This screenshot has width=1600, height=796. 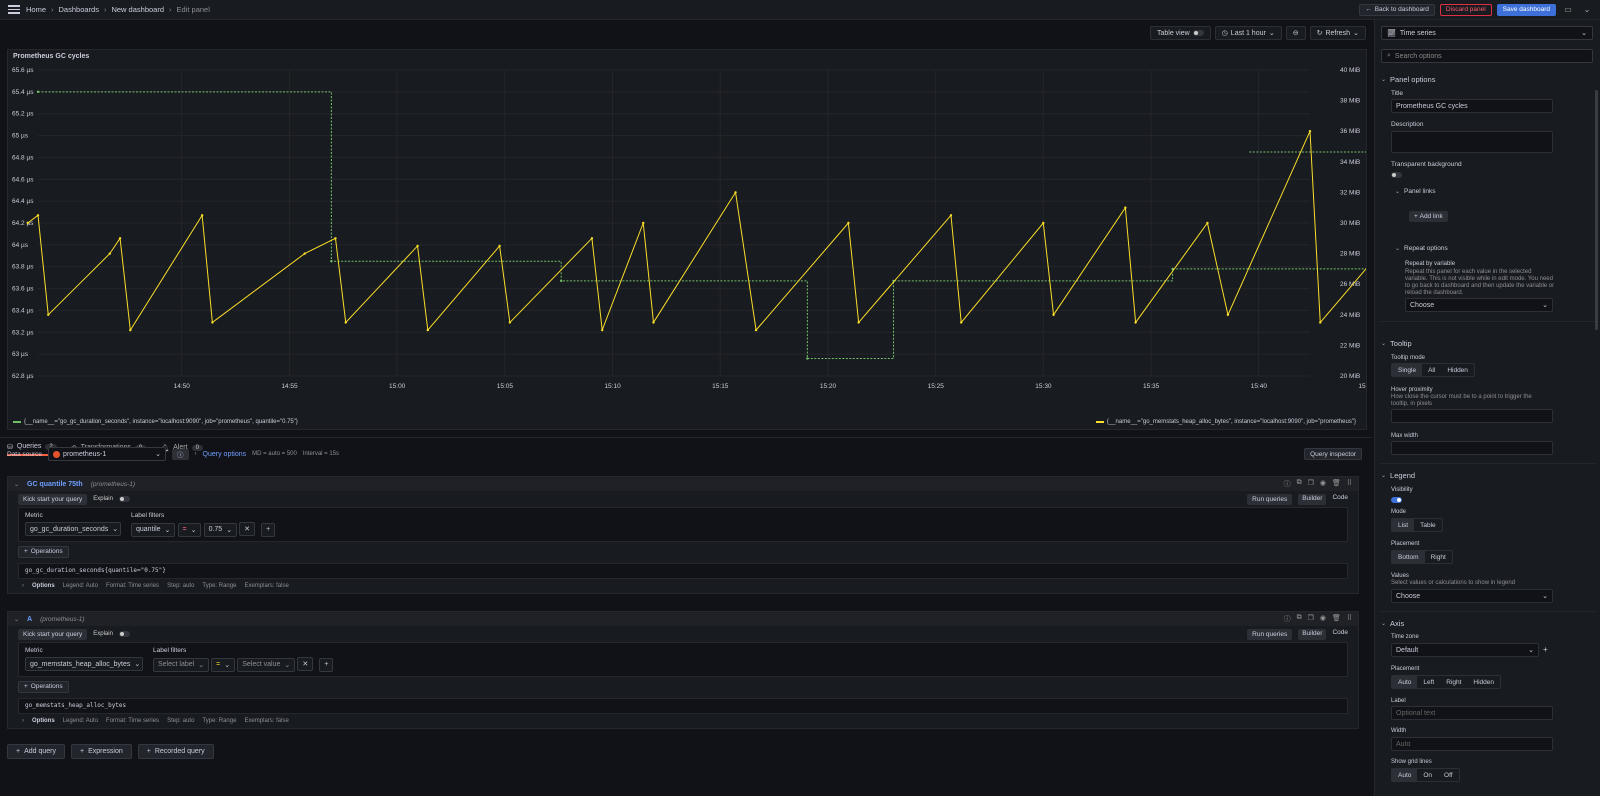 What do you see at coordinates (1457, 370) in the screenshot?
I see `tooltip-hidden: Hidden` at bounding box center [1457, 370].